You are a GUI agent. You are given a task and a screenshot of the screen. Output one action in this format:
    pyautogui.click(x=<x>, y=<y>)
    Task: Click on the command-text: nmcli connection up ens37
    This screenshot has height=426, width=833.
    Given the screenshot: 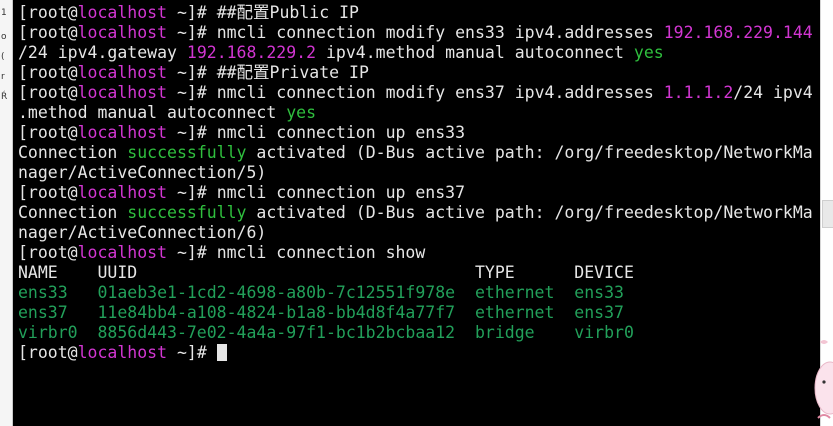 What is the action you would take?
    pyautogui.click(x=341, y=192)
    